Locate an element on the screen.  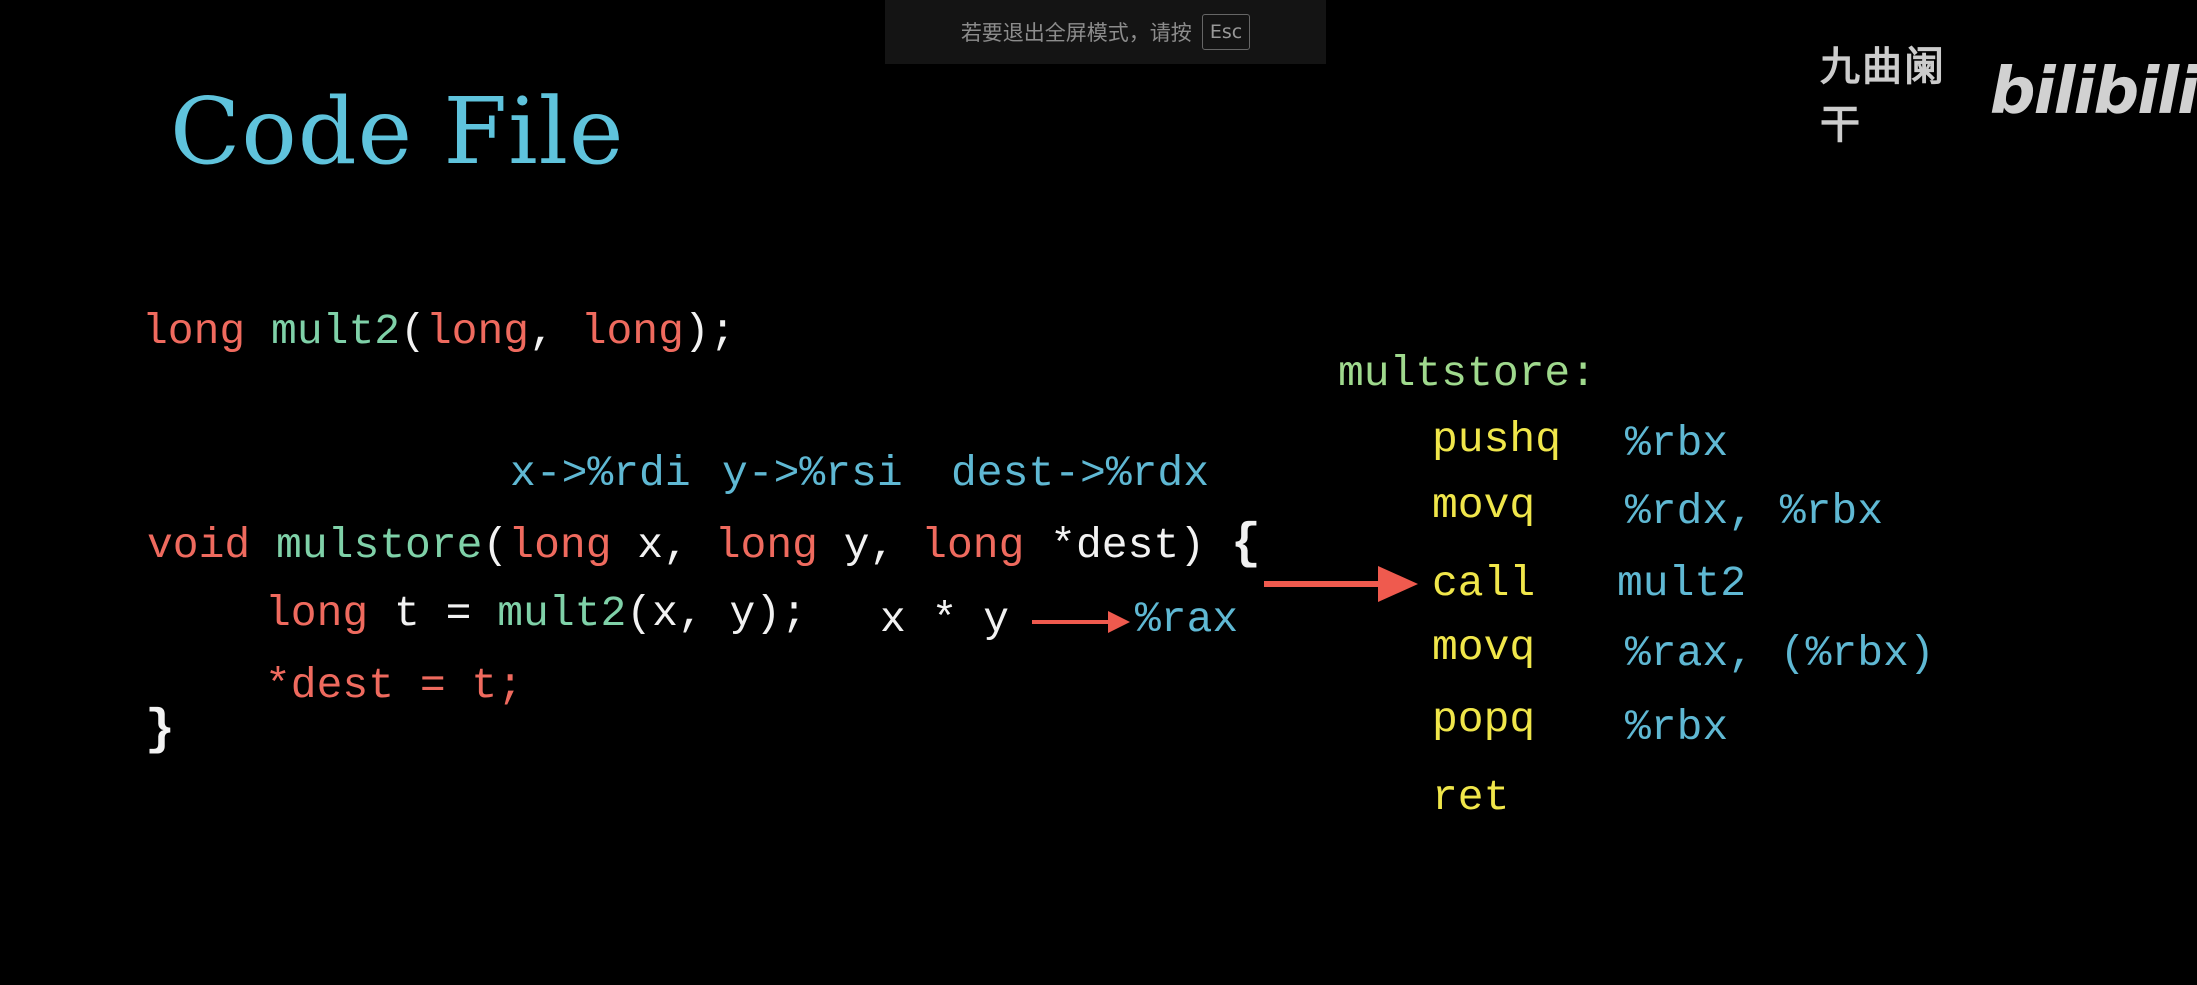
bilibili-logo-icon: bilibili is located at coordinates (2093, 92).